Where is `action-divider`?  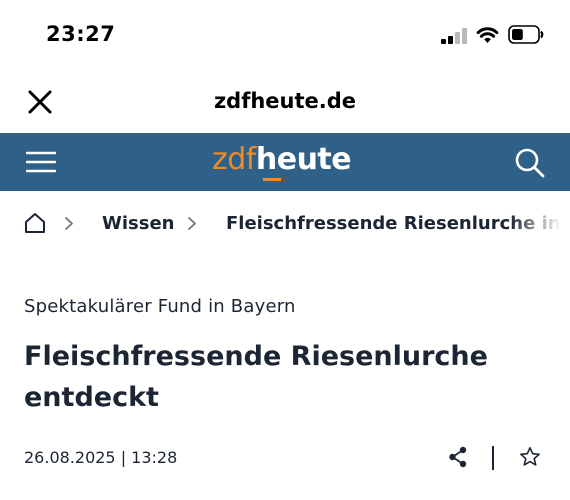 action-divider is located at coordinates (493, 458).